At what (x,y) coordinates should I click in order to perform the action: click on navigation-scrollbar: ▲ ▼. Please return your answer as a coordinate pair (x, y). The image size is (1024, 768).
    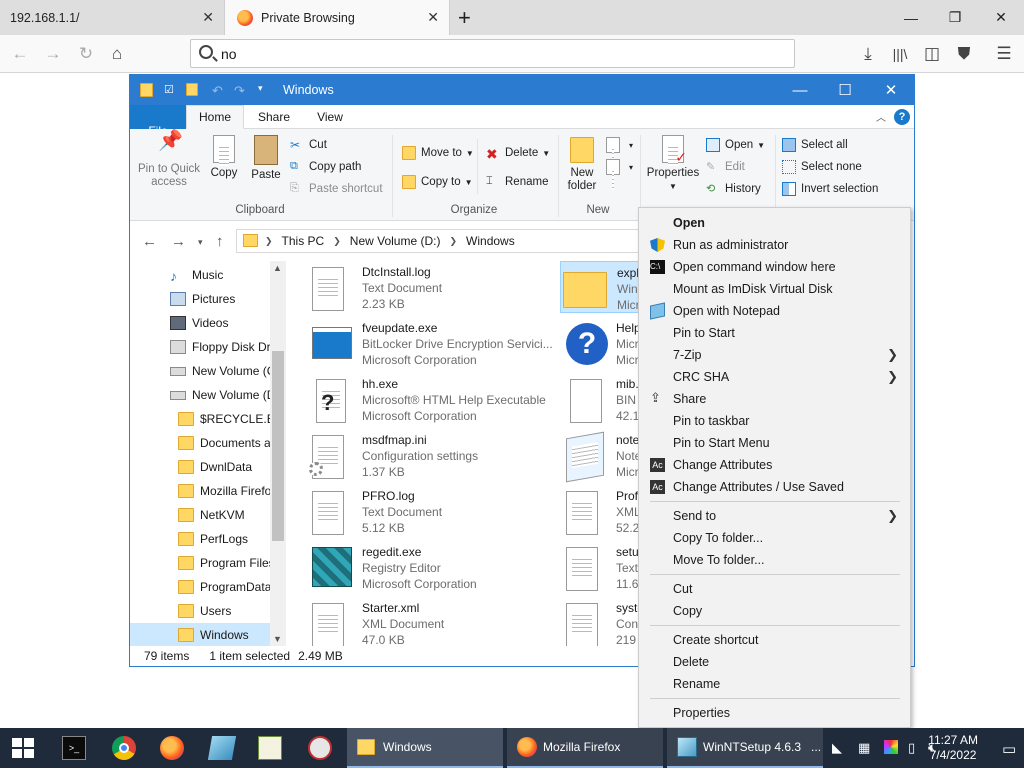
    Looking at the image, I should click on (278, 453).